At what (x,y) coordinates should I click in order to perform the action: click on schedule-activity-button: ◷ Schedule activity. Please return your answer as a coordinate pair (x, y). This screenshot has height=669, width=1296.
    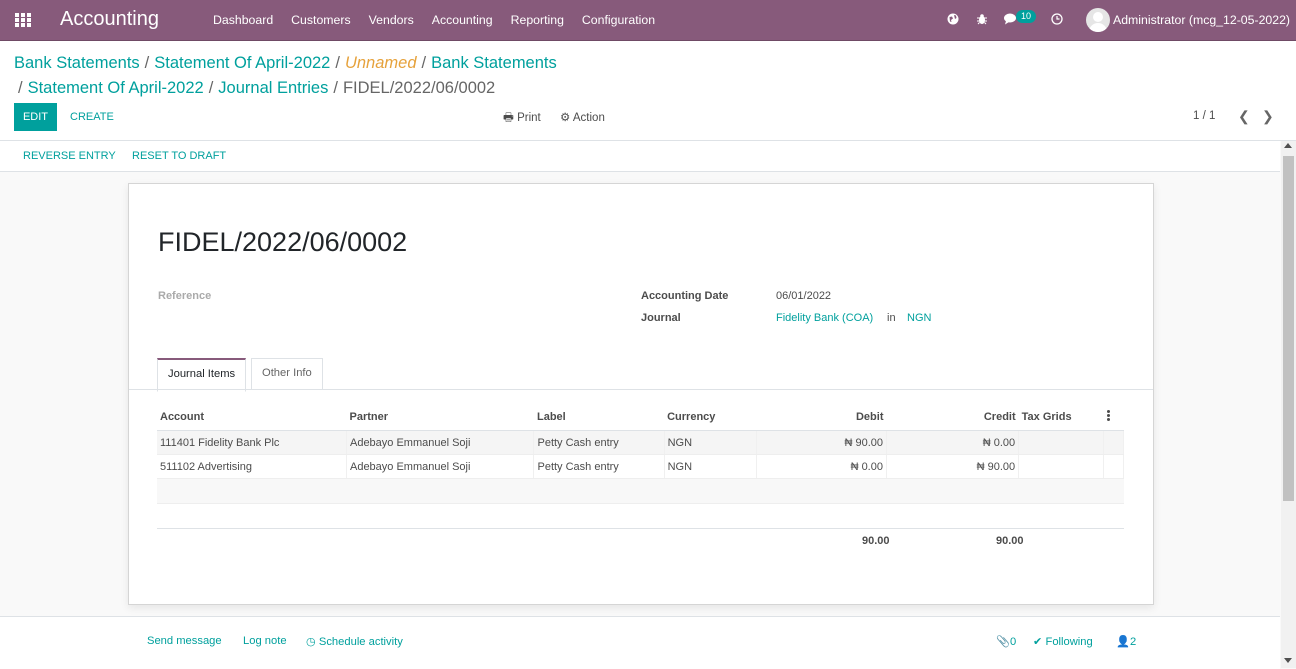
    Looking at the image, I should click on (354, 641).